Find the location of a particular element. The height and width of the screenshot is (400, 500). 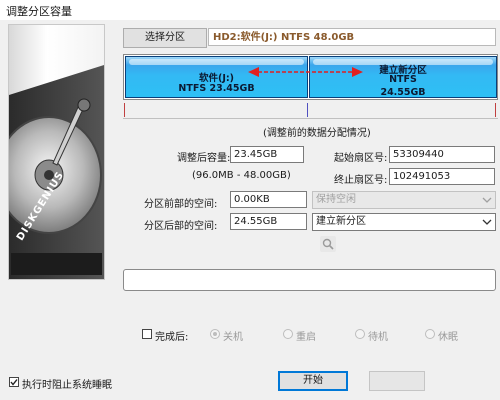

partition-ruler is located at coordinates (310, 110).